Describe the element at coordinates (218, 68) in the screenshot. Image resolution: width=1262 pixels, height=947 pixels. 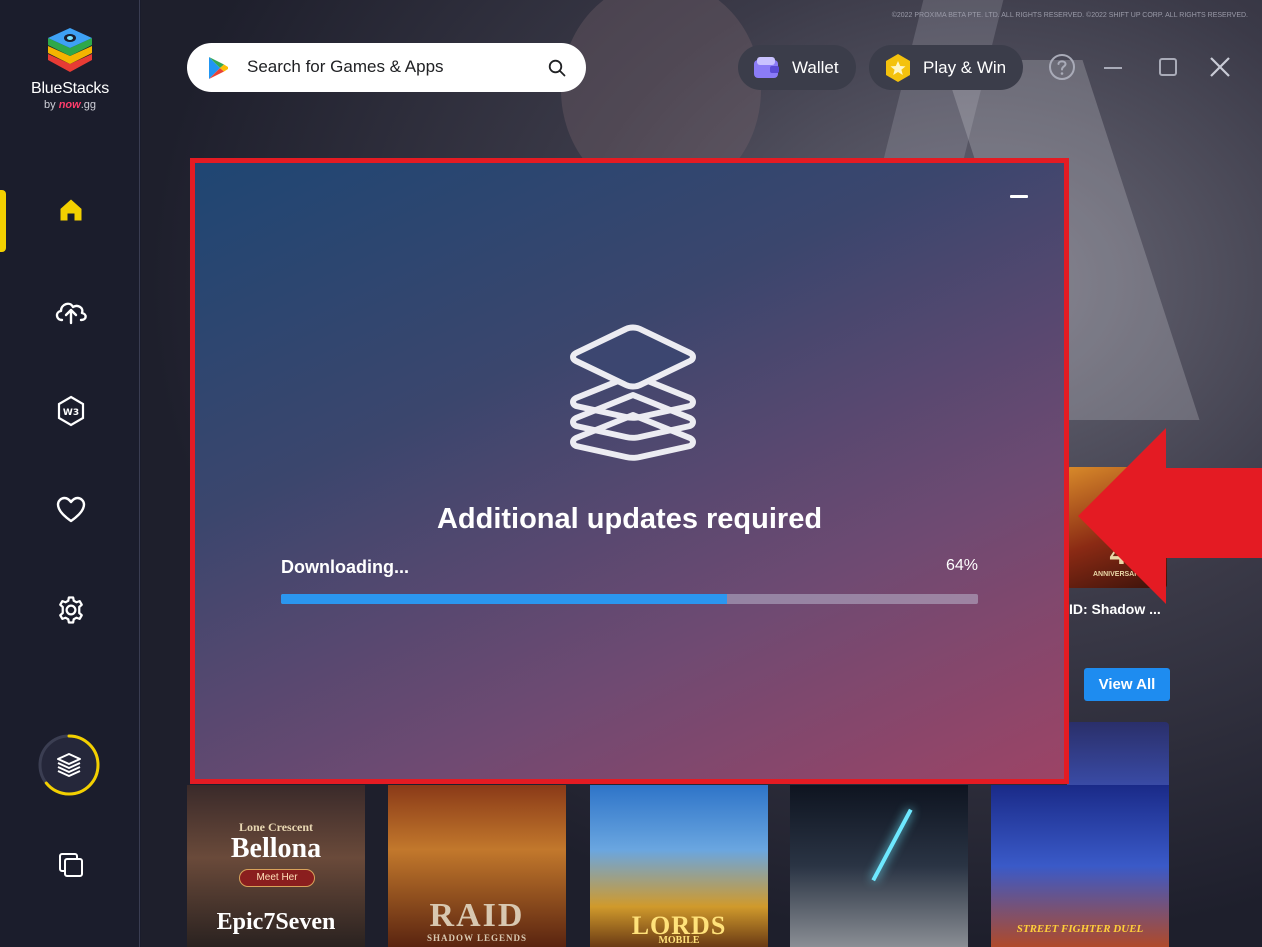
I see `play-store-icon` at that location.